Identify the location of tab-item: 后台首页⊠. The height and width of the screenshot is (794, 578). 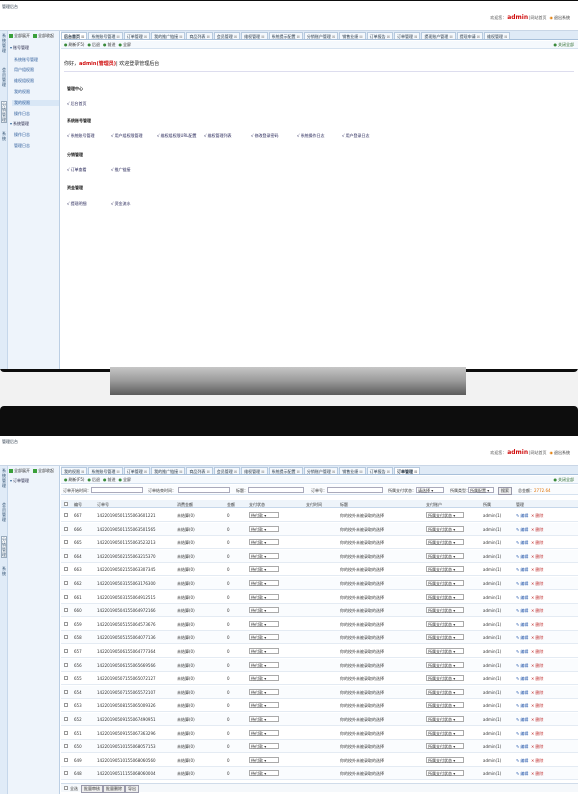
(74, 35).